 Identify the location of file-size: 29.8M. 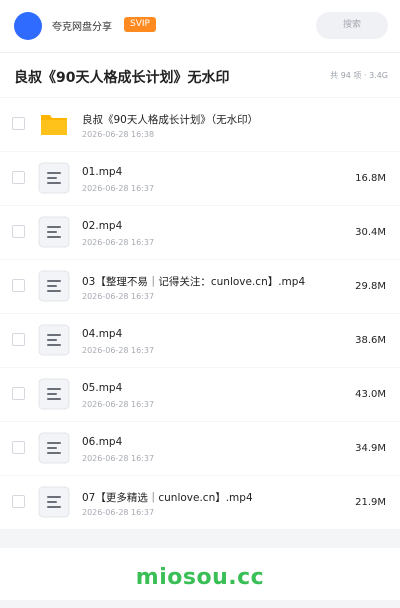
(370, 286).